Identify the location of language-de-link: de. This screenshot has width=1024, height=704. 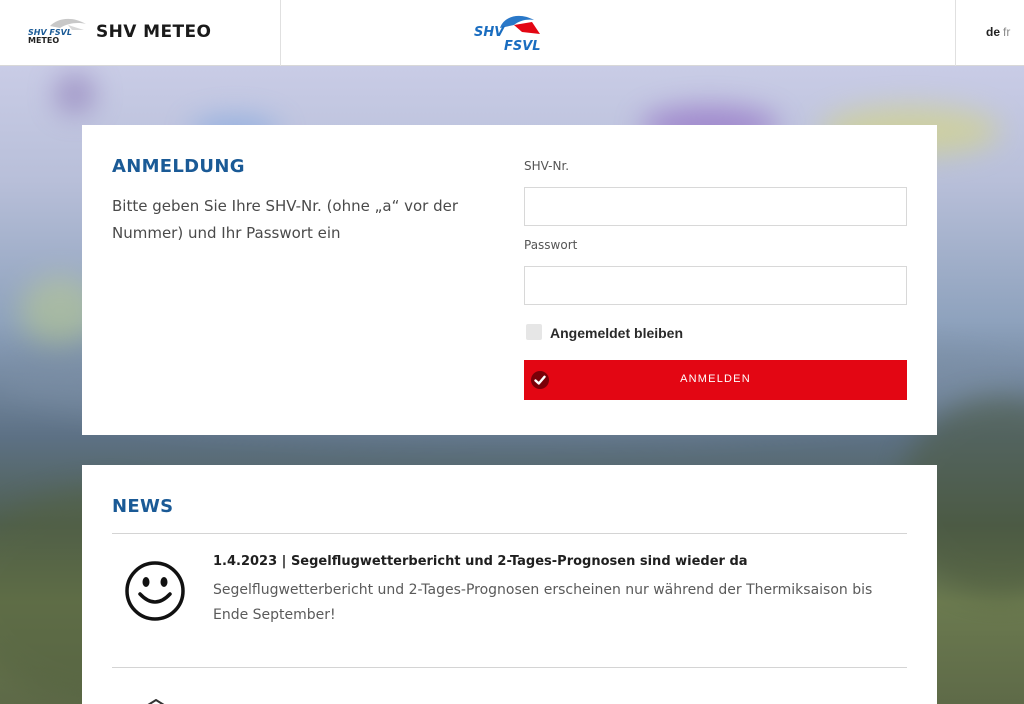
(993, 32).